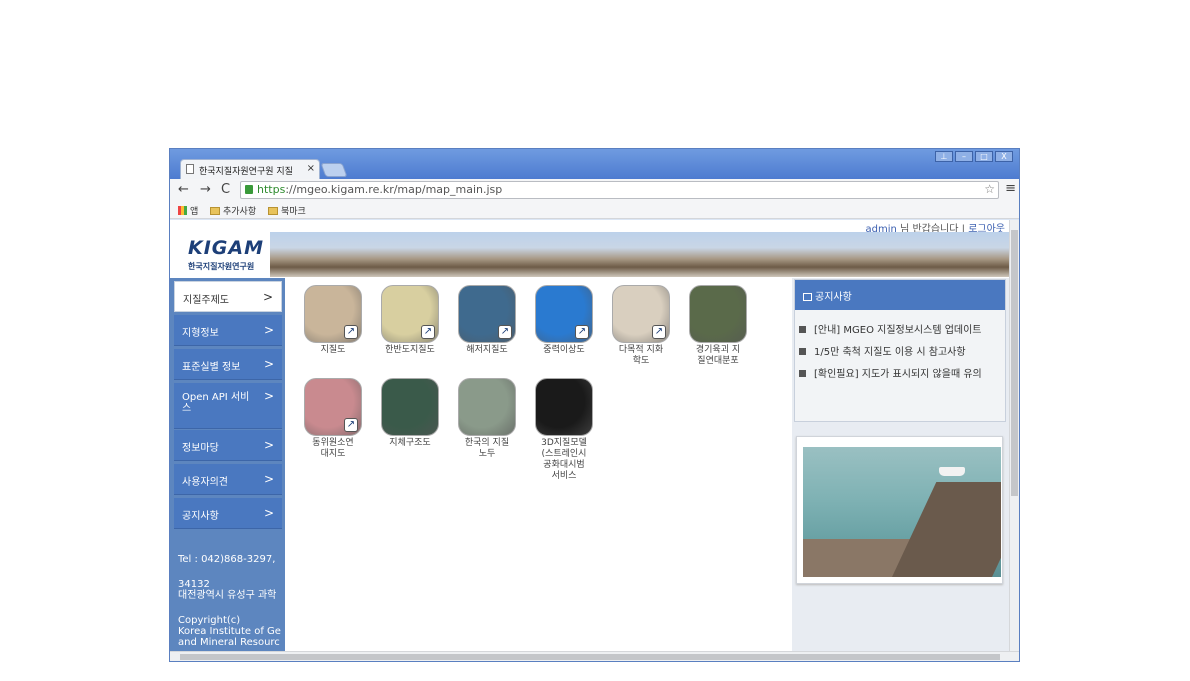  What do you see at coordinates (249, 189) in the screenshot?
I see `lock-icon` at bounding box center [249, 189].